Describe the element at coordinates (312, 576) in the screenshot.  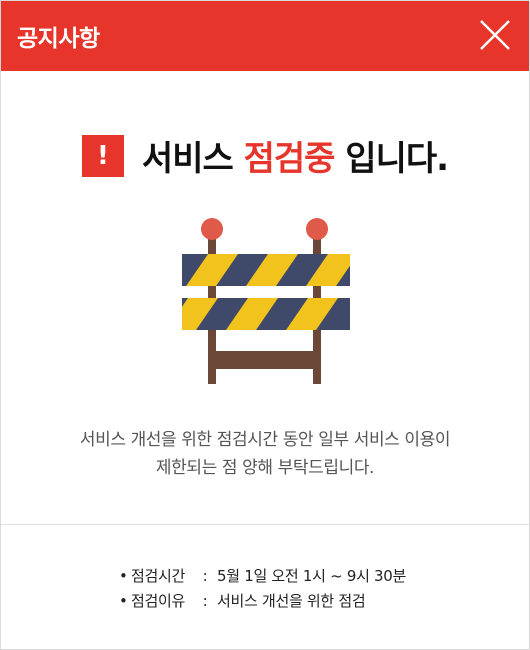
I see `detail-value: 5월 1일 오전 1시 ~ 9시 30분` at that location.